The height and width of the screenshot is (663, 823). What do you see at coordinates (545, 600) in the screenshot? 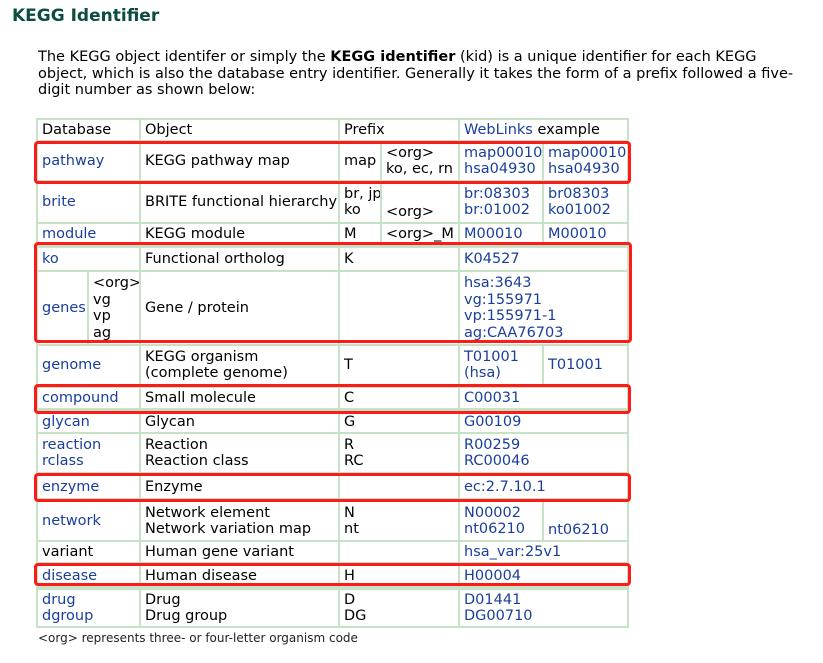
I see `example-link: D01441` at bounding box center [545, 600].